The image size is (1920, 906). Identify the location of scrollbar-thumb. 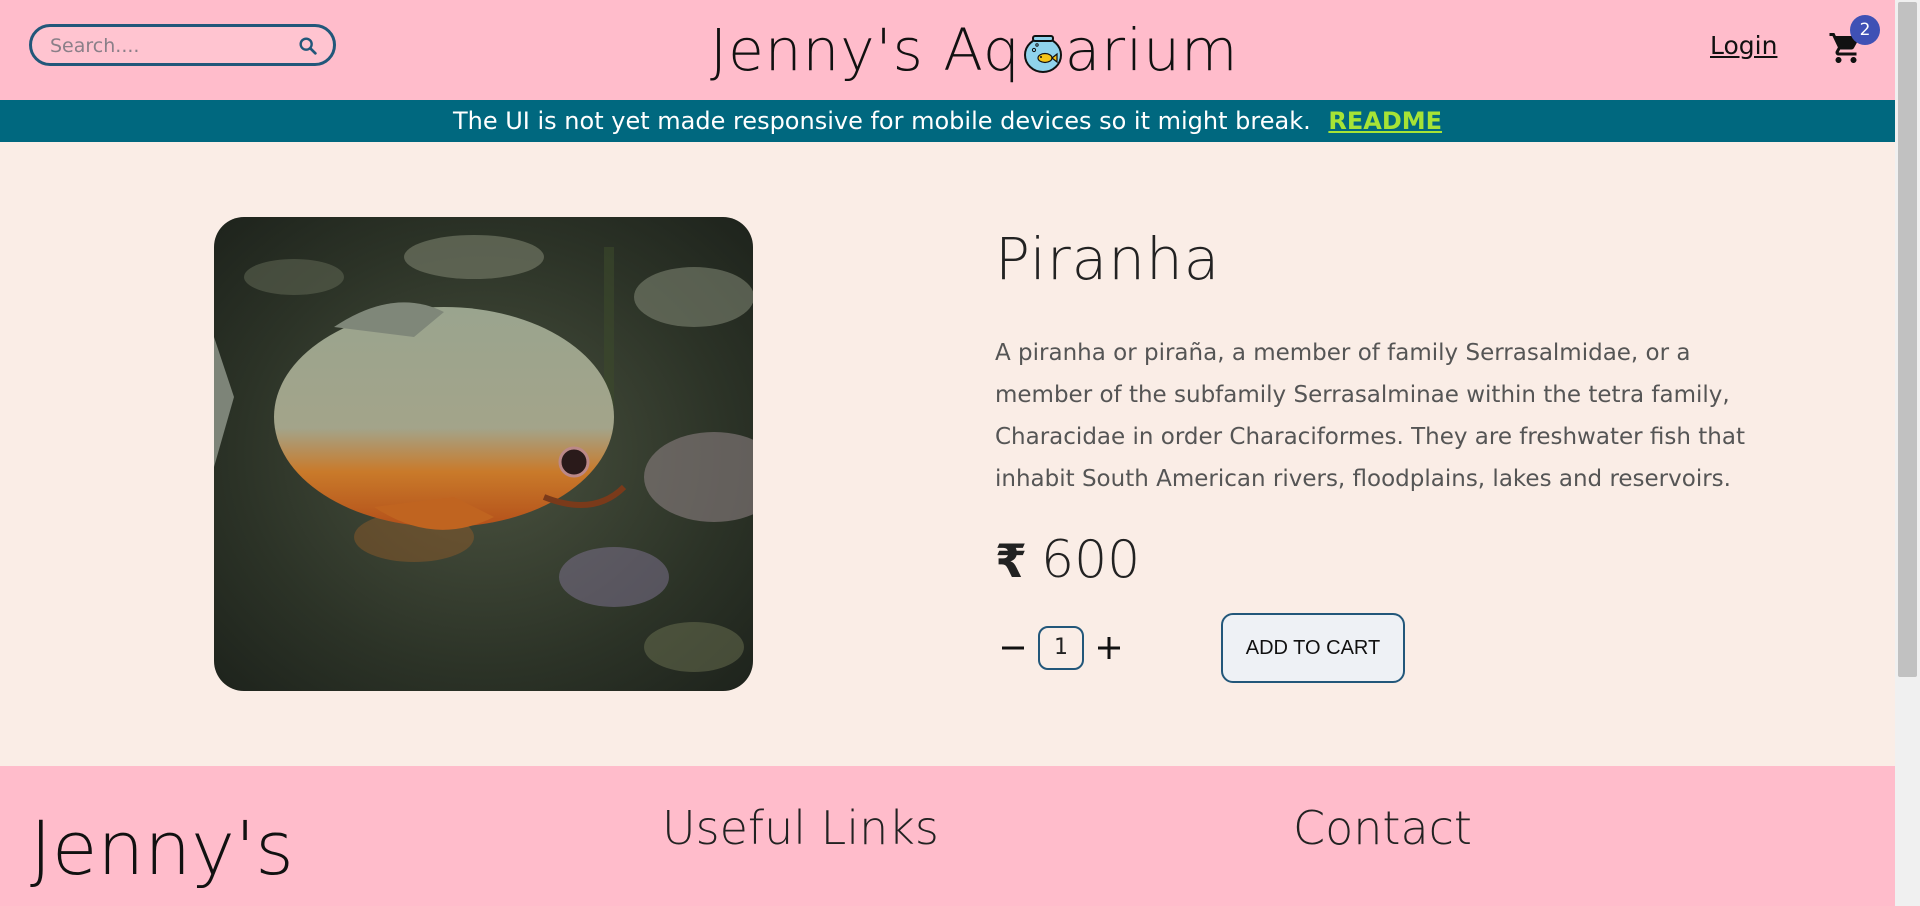
(1907, 339).